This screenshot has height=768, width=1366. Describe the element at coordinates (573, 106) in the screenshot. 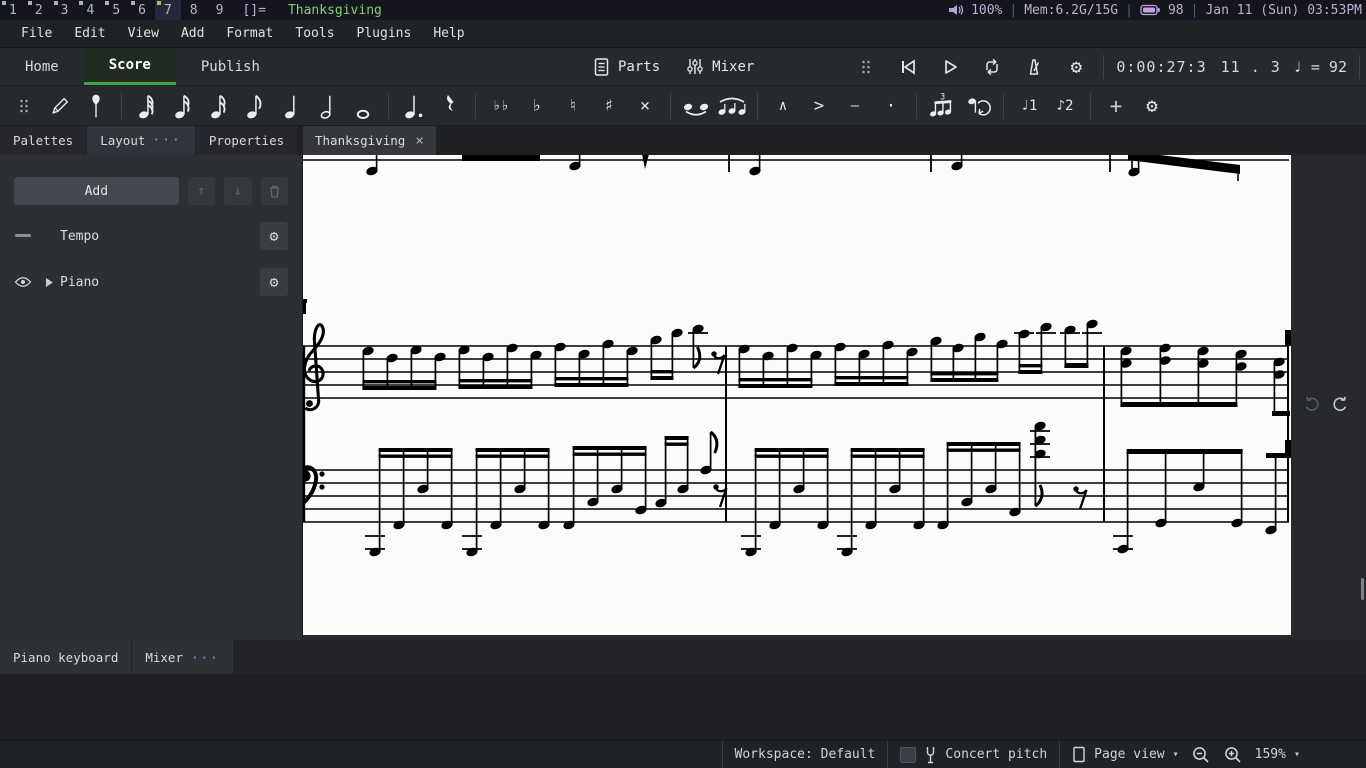

I see `natural-icon: ♮` at that location.